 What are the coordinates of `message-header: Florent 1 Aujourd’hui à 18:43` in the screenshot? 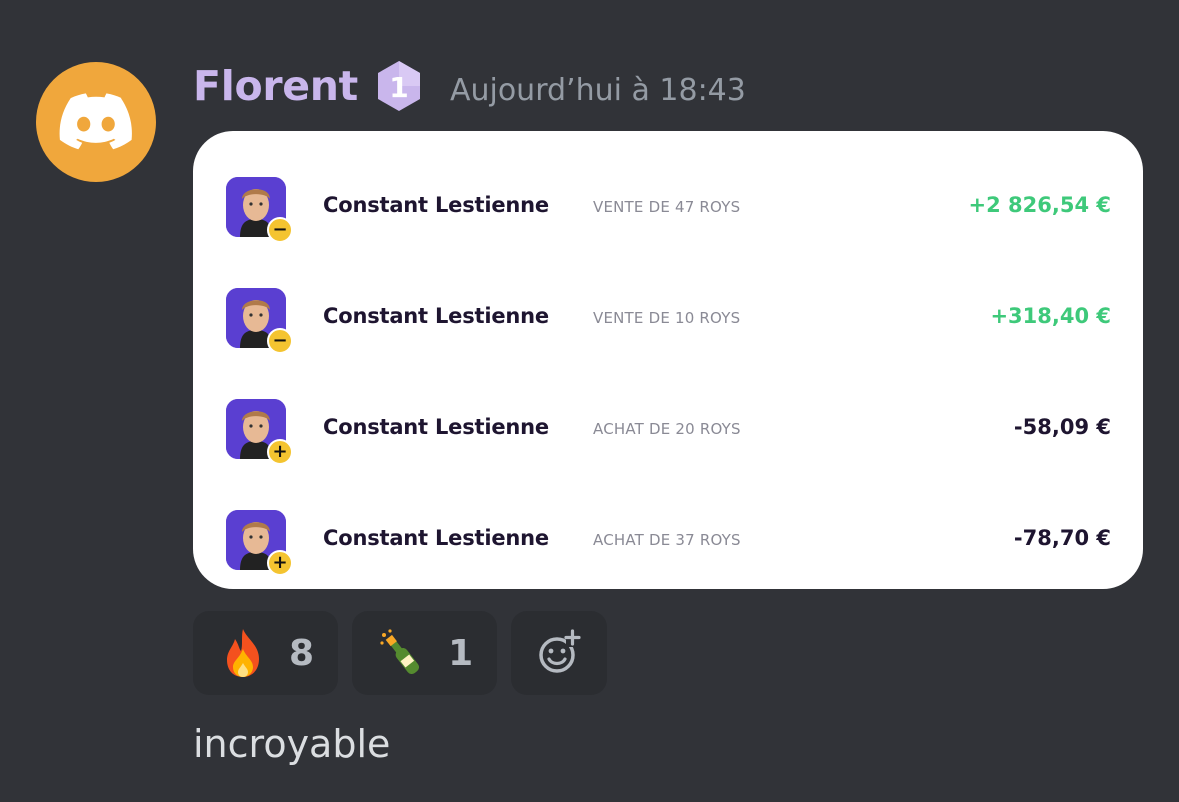 It's located at (469, 86).